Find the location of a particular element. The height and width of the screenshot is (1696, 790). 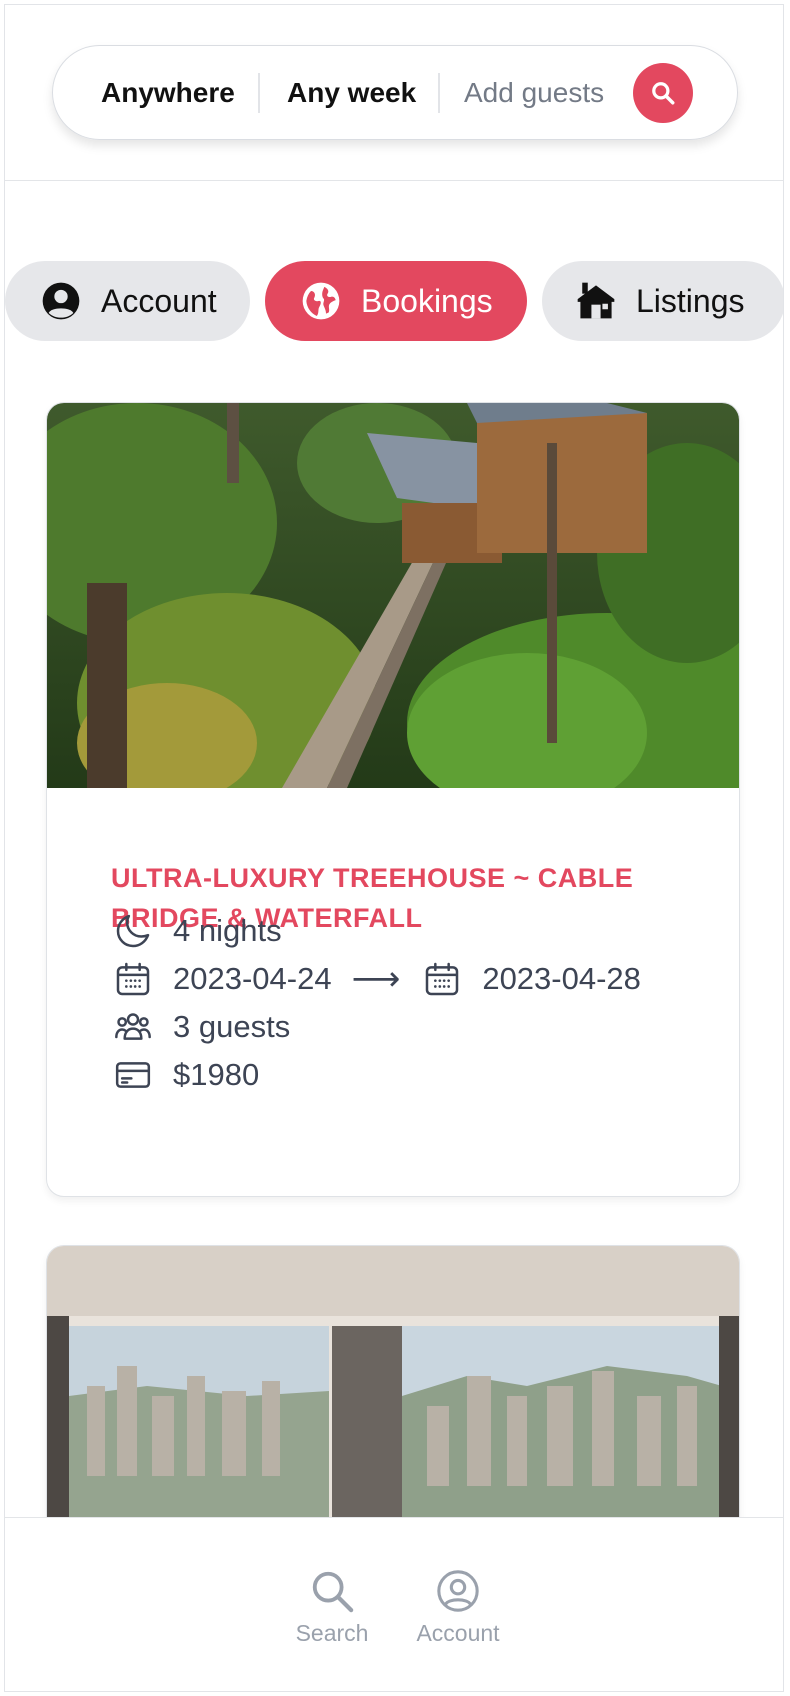

account-tabs: Account Bookings Listings is located at coordinates (394, 301).